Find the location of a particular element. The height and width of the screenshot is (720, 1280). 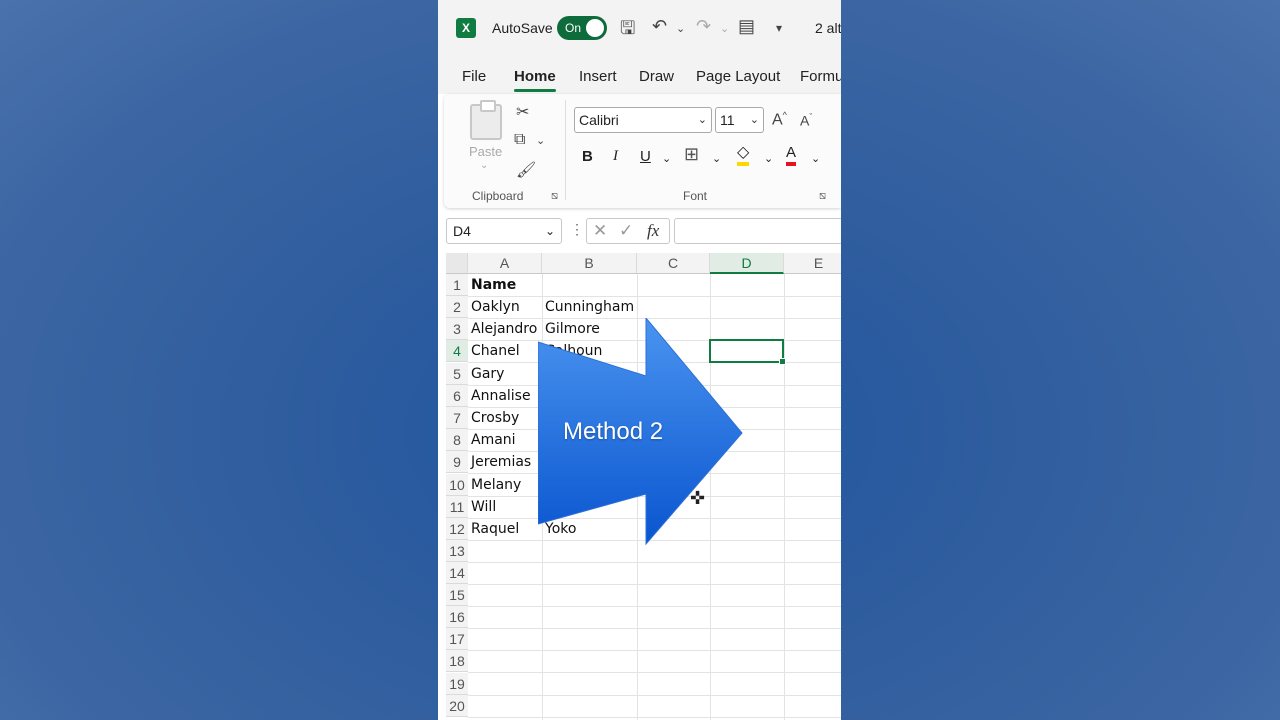

cell-a1: Name is located at coordinates (492, 285).